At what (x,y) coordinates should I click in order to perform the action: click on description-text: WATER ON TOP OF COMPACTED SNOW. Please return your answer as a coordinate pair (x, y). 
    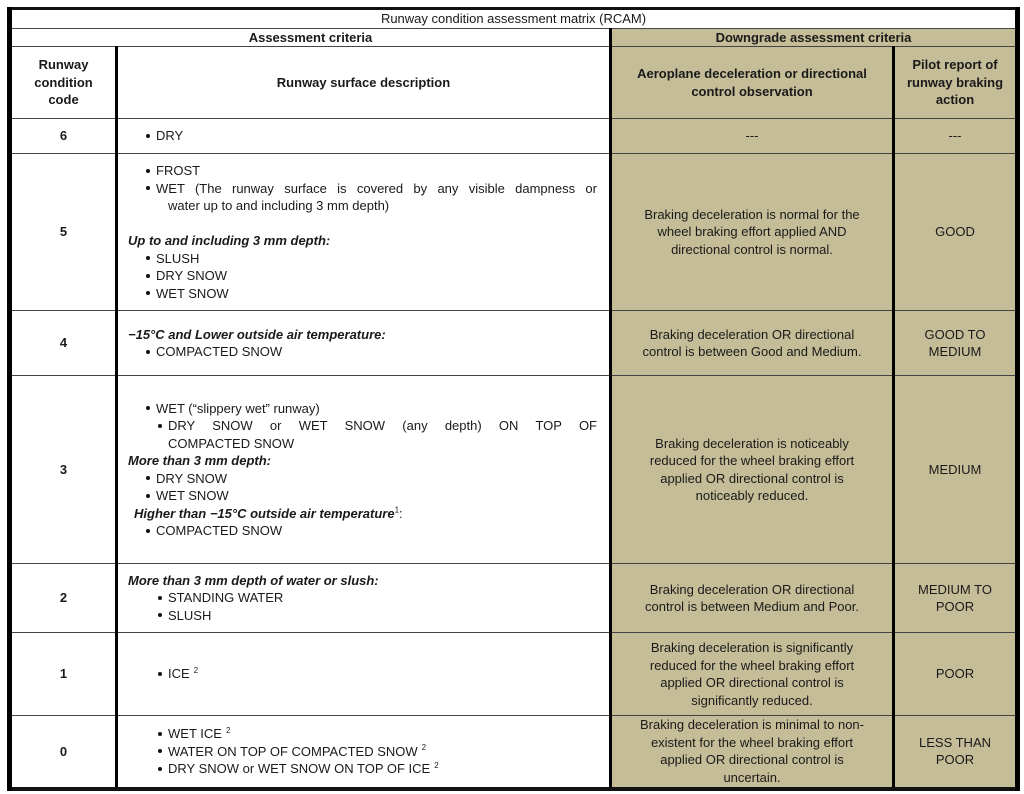
    Looking at the image, I should click on (293, 751).